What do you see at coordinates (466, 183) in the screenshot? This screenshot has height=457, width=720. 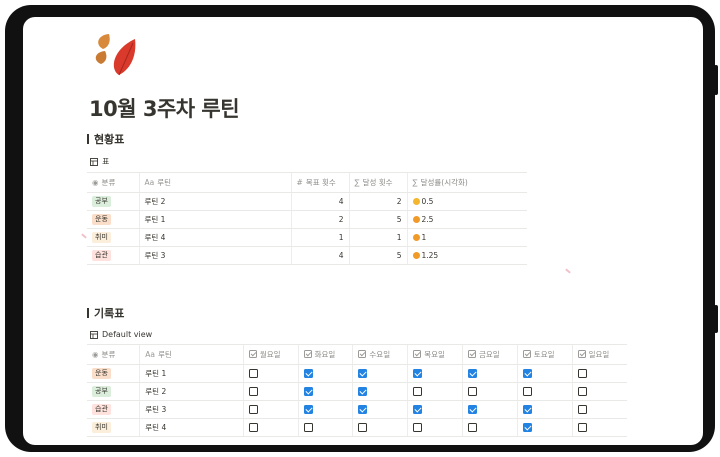 I see `col-header-rate: ∑ 달성률(시각화)` at bounding box center [466, 183].